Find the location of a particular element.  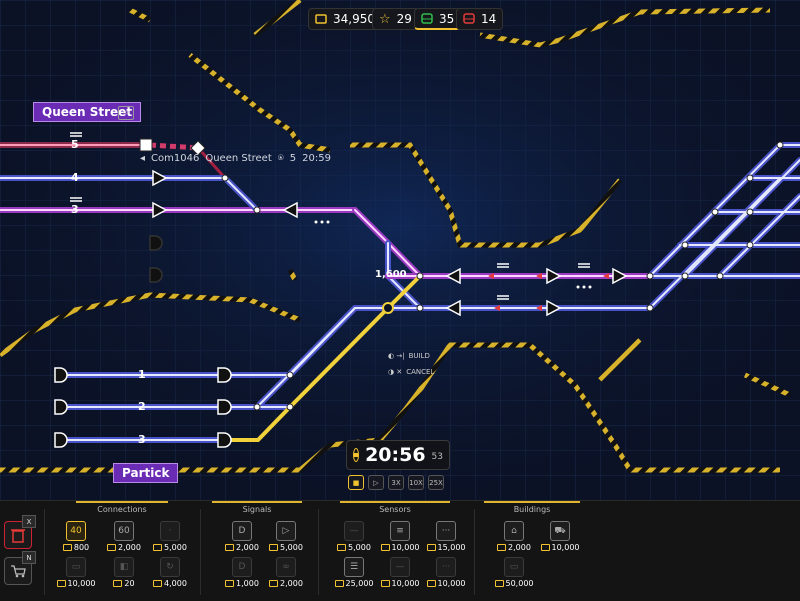

speed-10x-button: 10X is located at coordinates (416, 482).